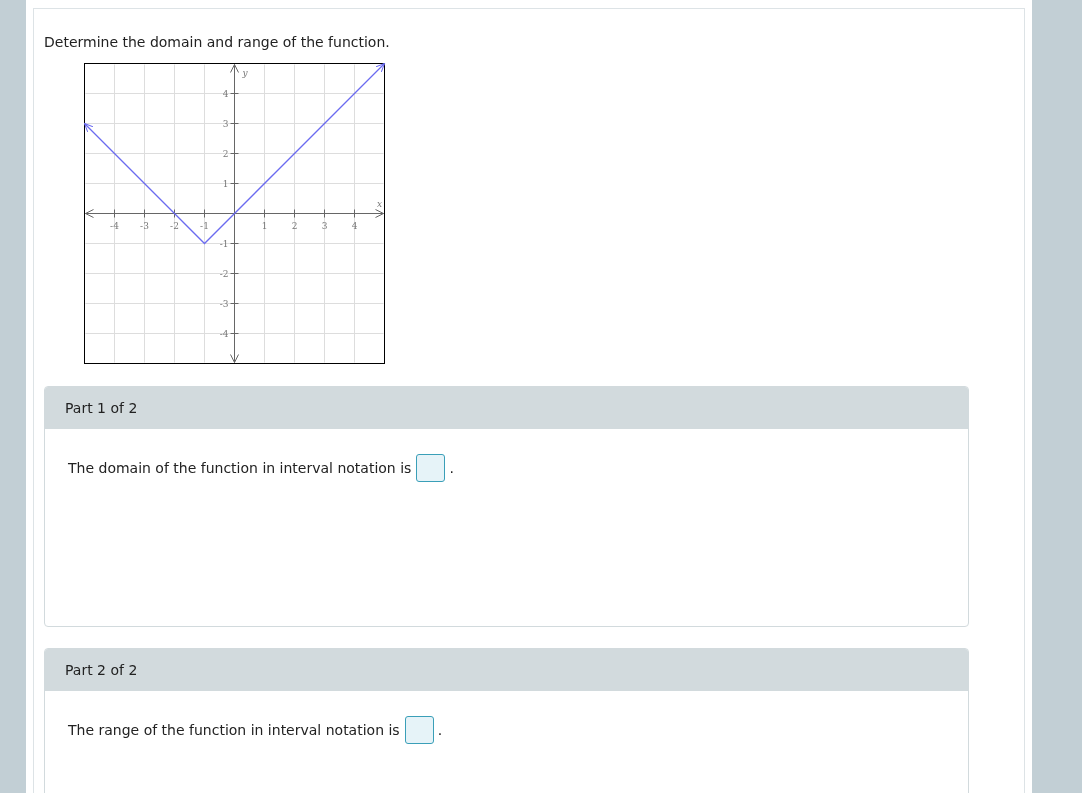  I want to click on prompt-text: The range of the function in interval notation is, so click(234, 730).